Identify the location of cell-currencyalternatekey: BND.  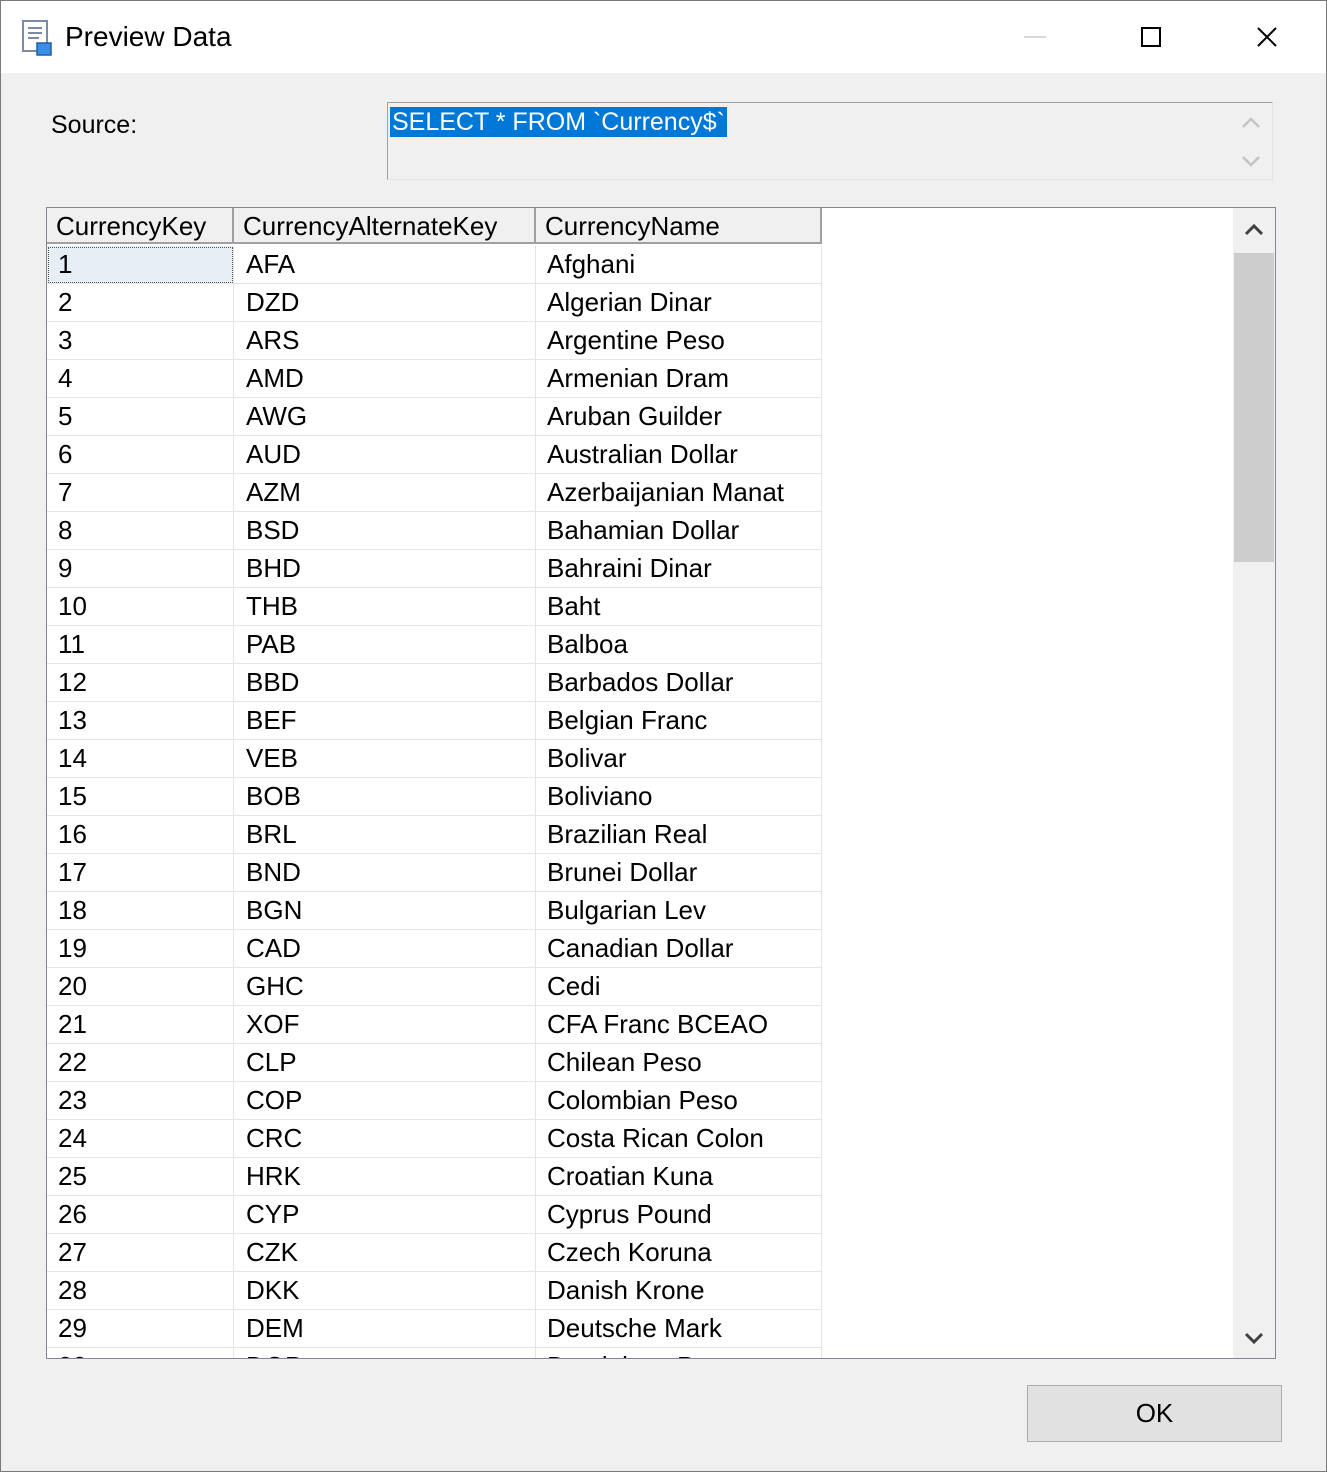
(385, 873).